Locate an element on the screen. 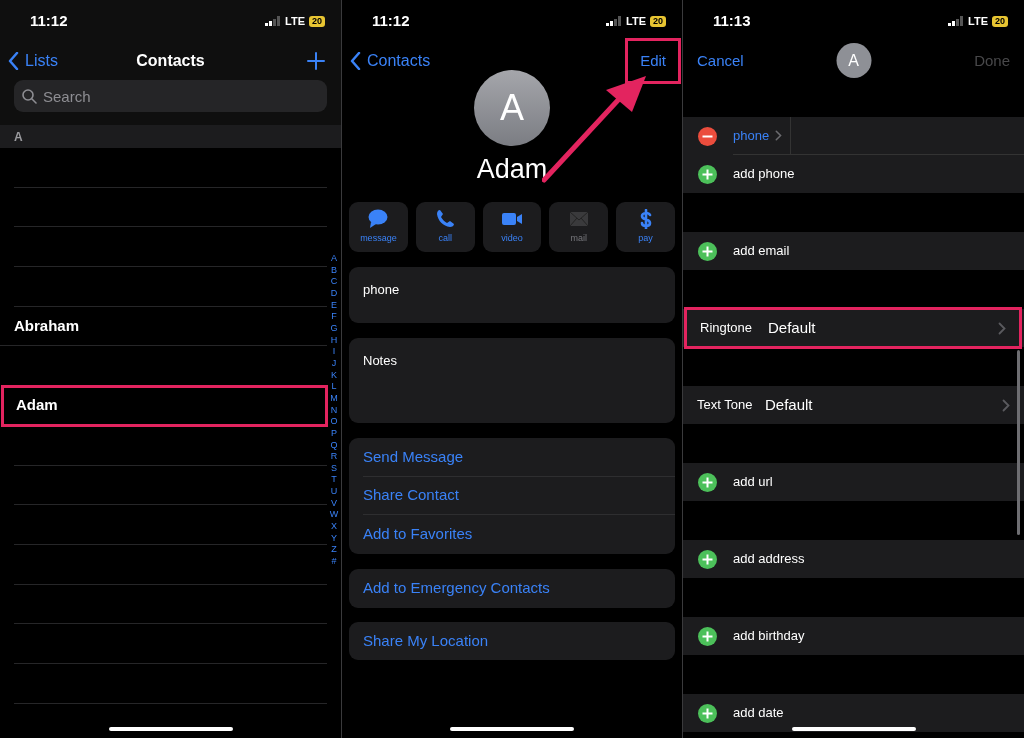  index-letter: U is located at coordinates (334, 492).